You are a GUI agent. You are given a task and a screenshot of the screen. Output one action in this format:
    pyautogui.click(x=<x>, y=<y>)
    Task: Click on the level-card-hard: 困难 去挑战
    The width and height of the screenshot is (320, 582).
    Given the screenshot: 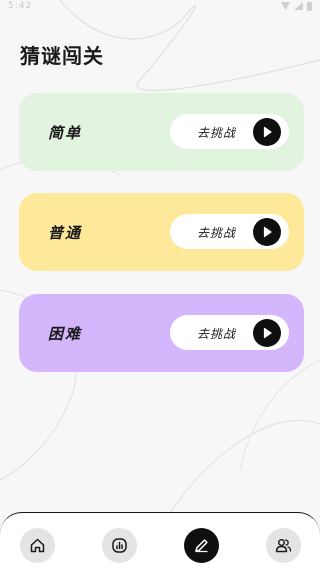 What is the action you would take?
    pyautogui.click(x=161, y=333)
    